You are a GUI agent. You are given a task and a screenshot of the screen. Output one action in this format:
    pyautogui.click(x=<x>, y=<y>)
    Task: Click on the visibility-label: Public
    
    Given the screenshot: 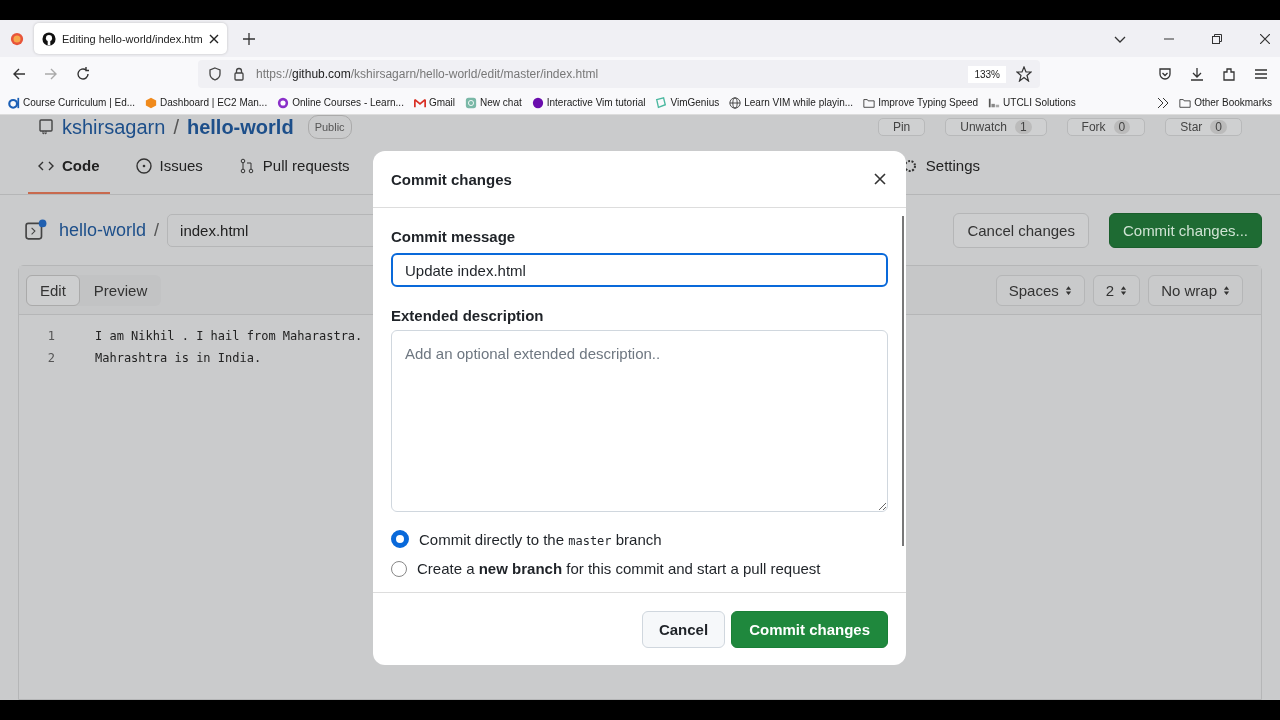 What is the action you would take?
    pyautogui.click(x=329, y=127)
    